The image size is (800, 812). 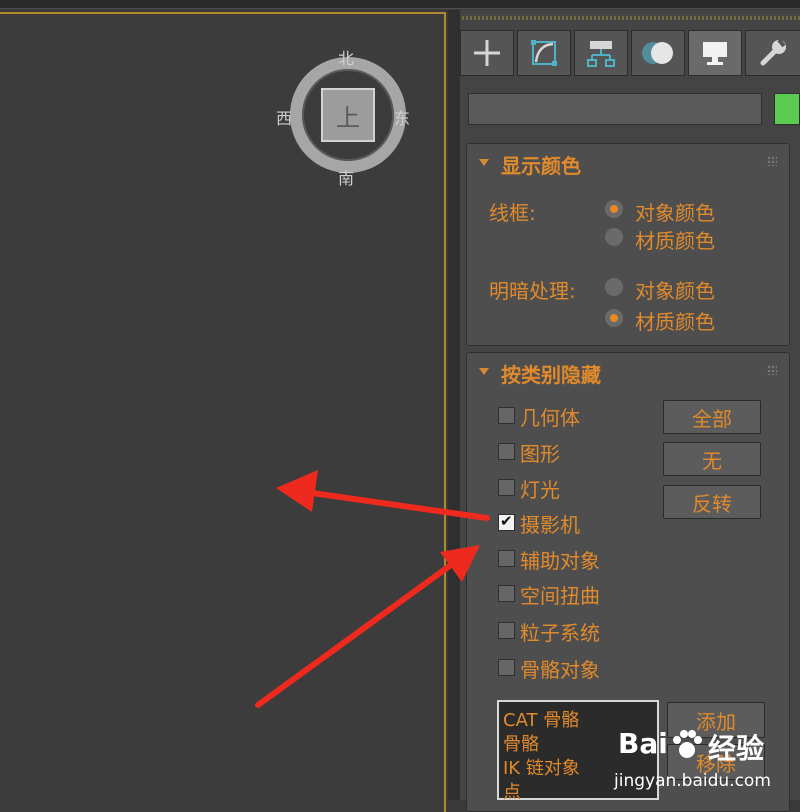 I want to click on watermark-url: jingyan.baidu.com, so click(x=692, y=781).